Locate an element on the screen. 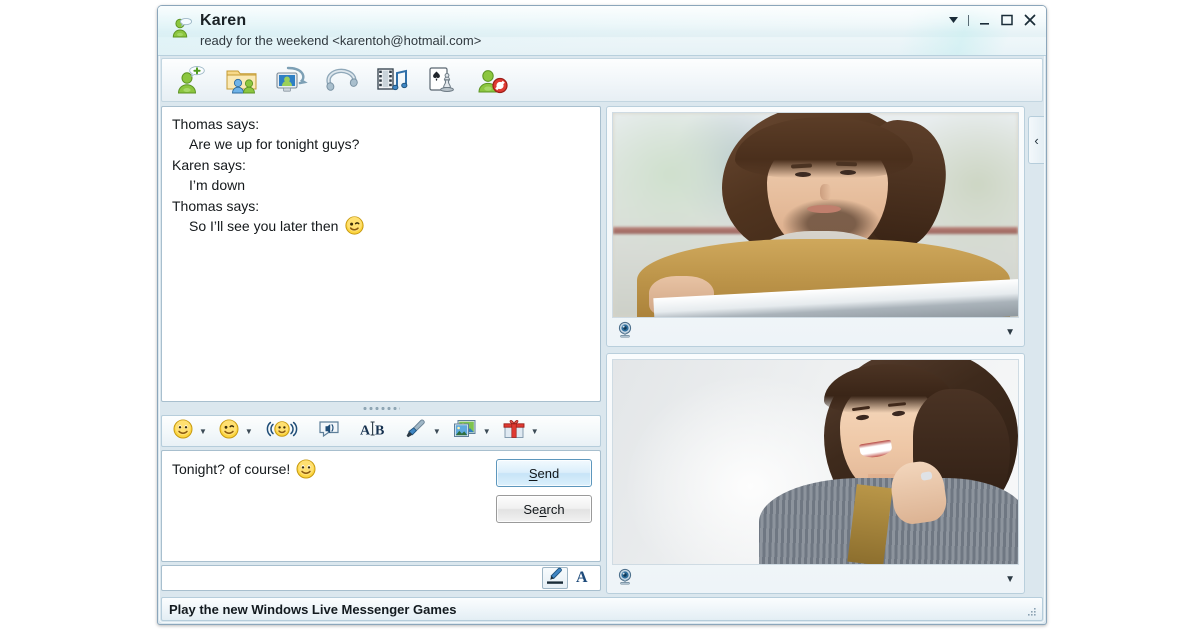 The height and width of the screenshot is (630, 1200). svg-text: B is located at coordinates (379, 430).